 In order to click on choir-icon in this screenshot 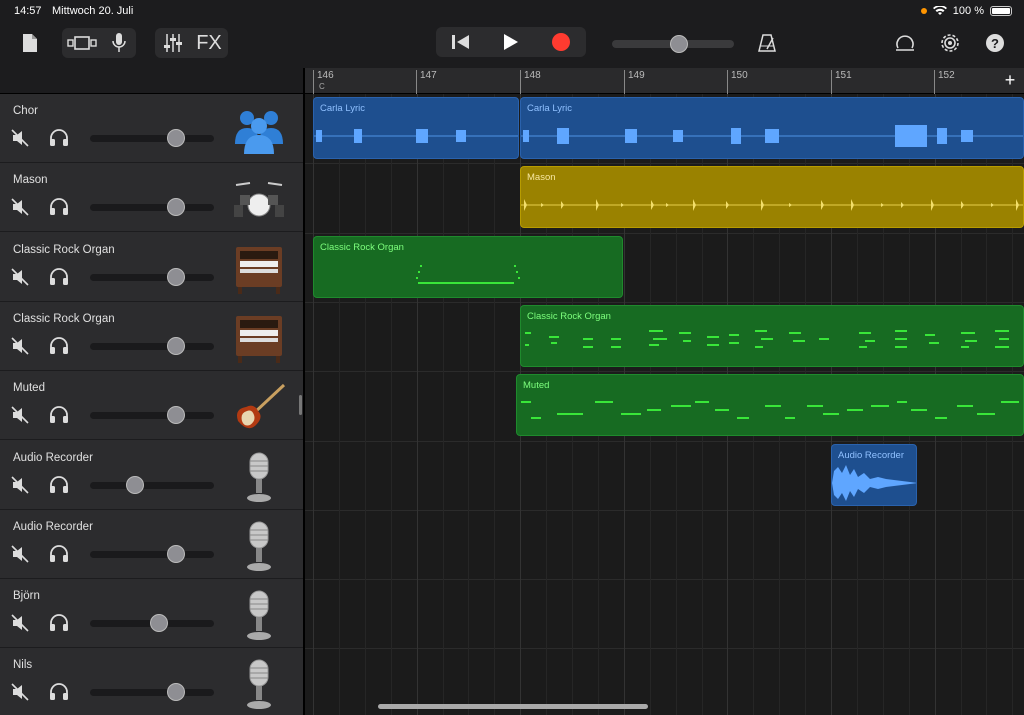, I will do `click(259, 132)`.